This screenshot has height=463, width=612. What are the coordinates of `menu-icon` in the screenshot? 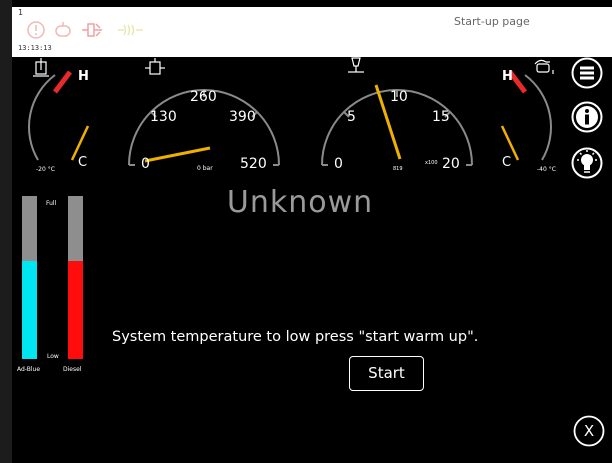 It's located at (587, 73).